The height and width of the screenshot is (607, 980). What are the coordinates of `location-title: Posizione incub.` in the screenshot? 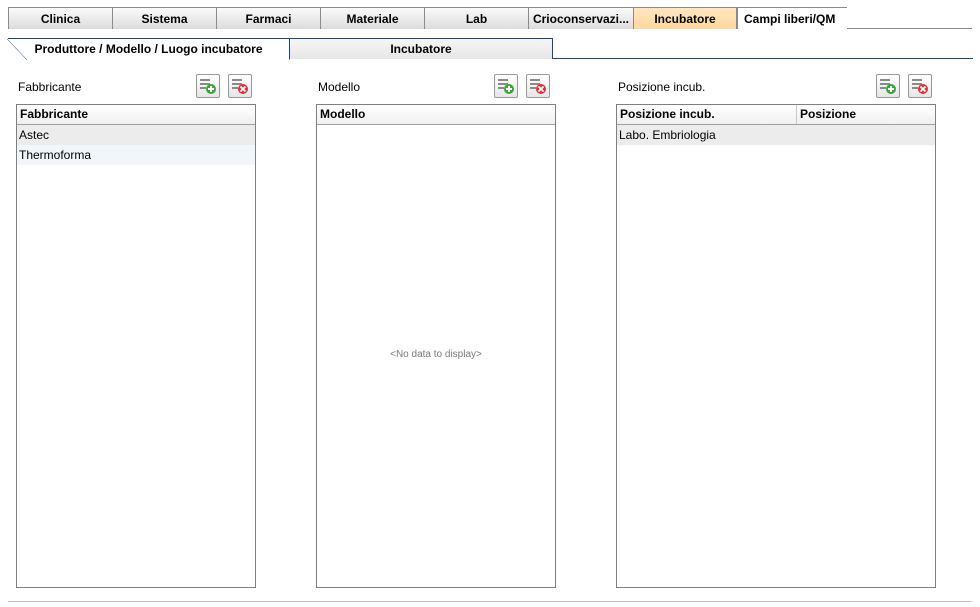 It's located at (662, 87).